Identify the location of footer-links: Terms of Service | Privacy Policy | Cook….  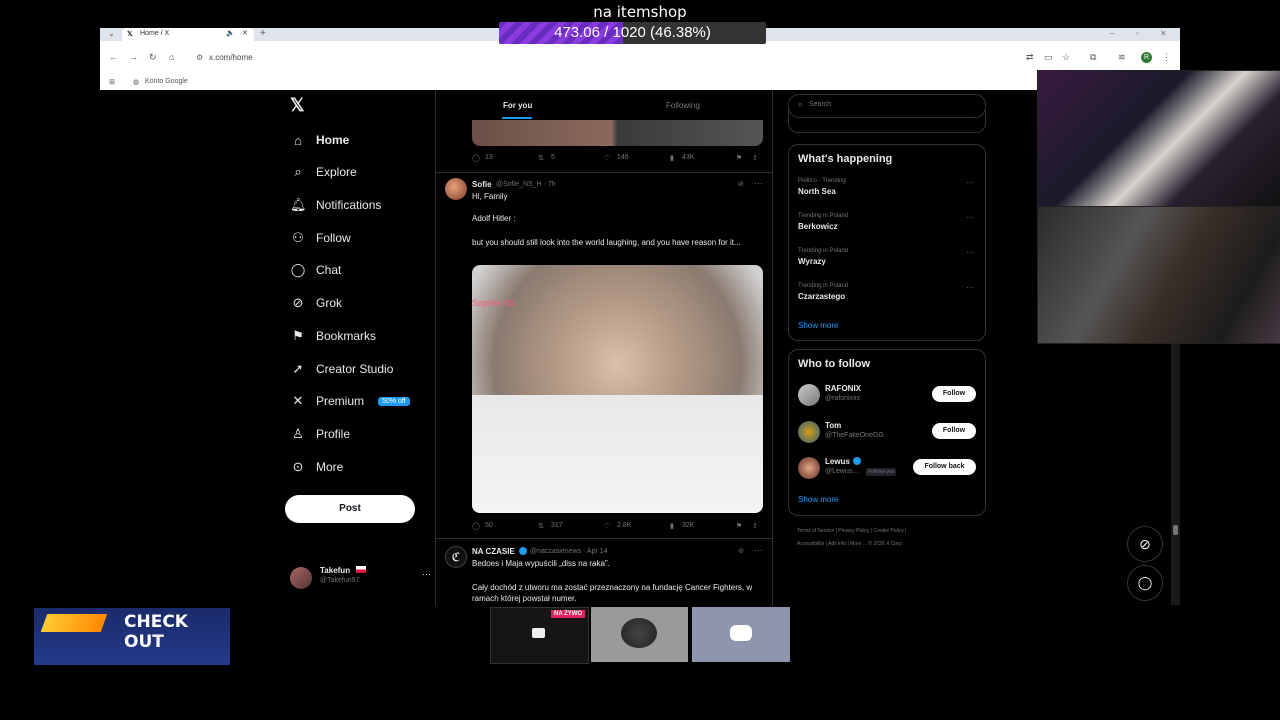
(851, 531).